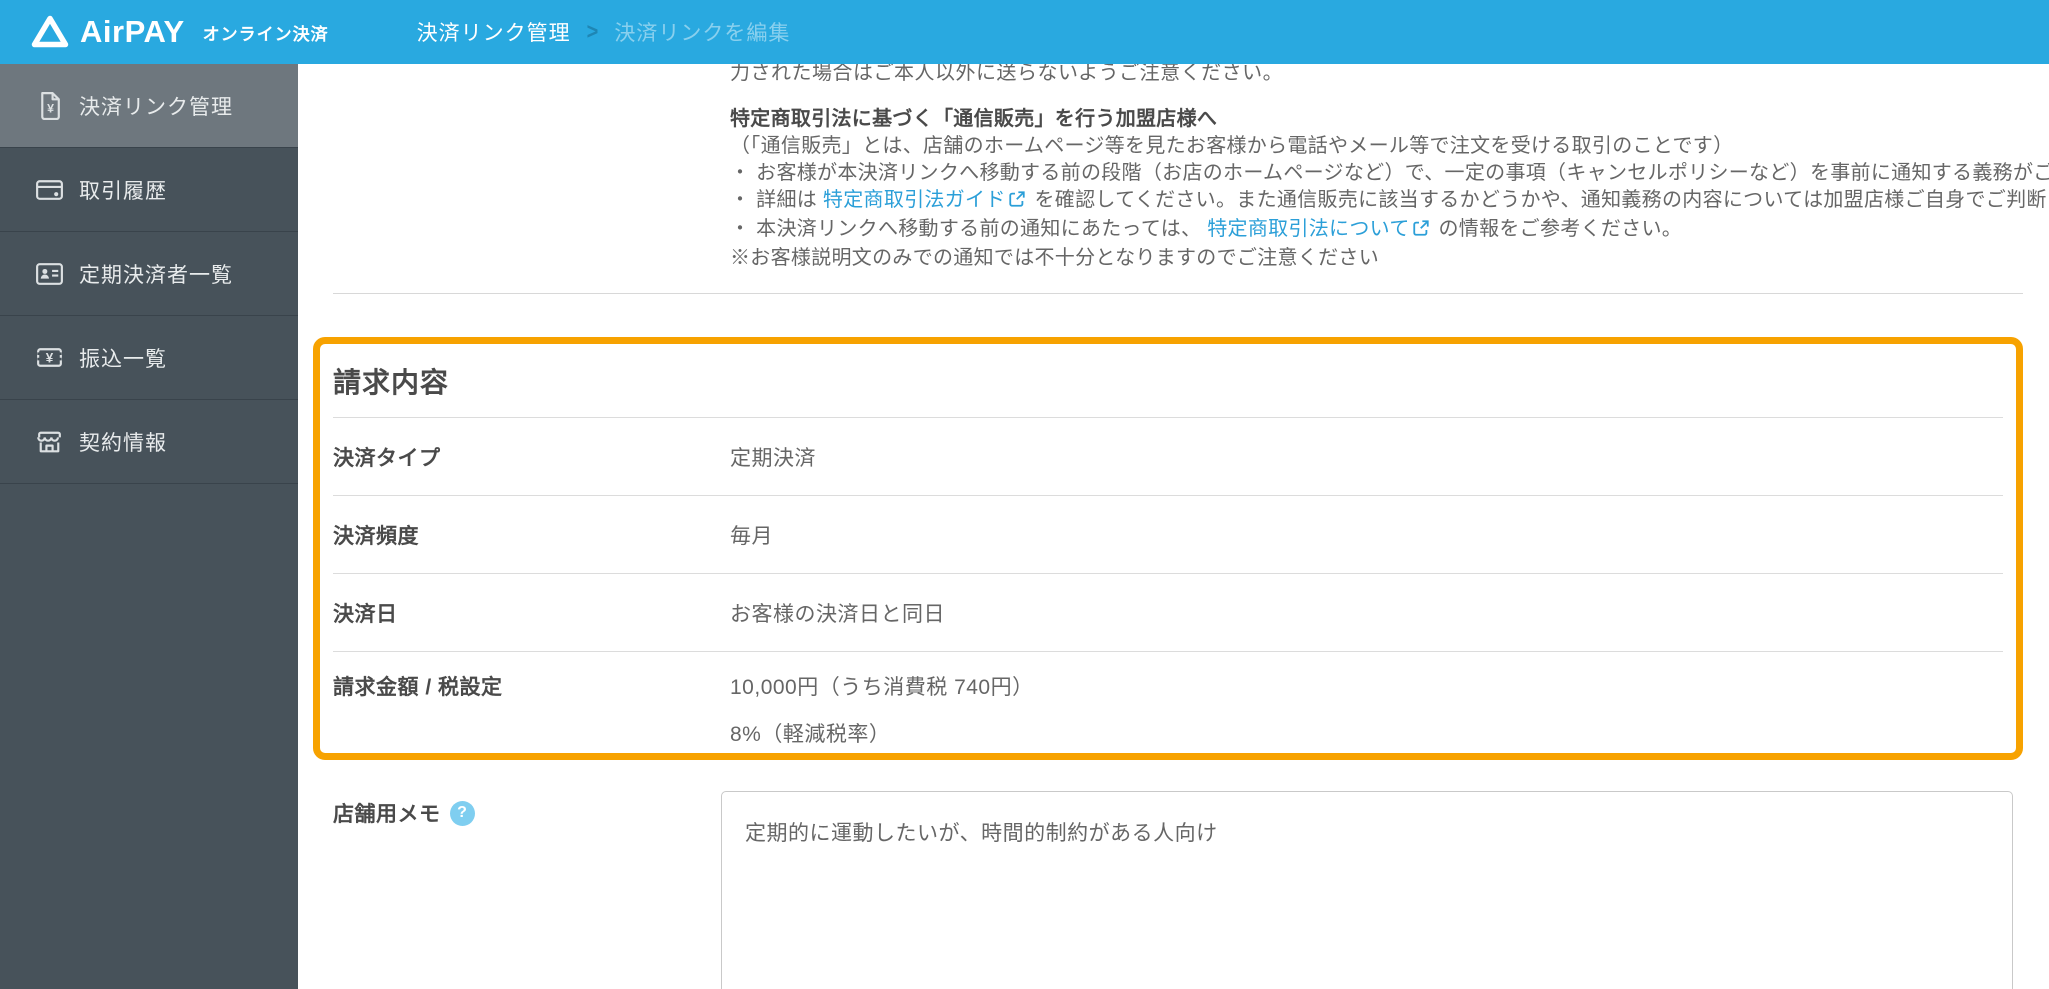  I want to click on row-value: 10,000円（うち消費税 740円） 8%（軽減税率）, so click(882, 709).